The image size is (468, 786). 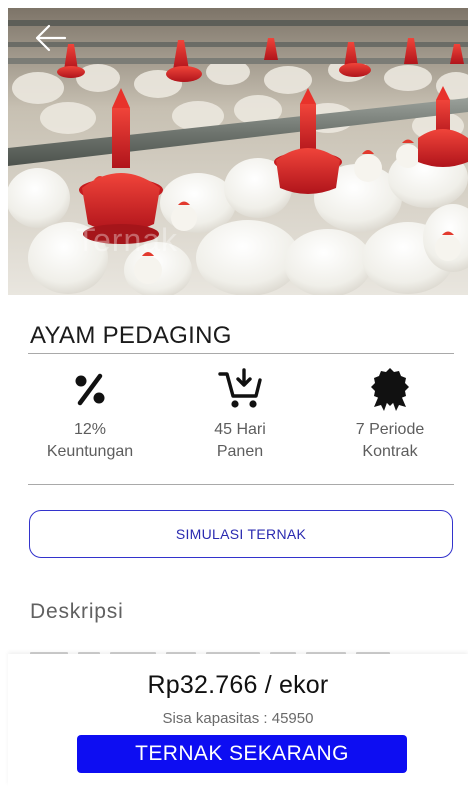 I want to click on stat-value: 7 Periode, so click(x=390, y=429).